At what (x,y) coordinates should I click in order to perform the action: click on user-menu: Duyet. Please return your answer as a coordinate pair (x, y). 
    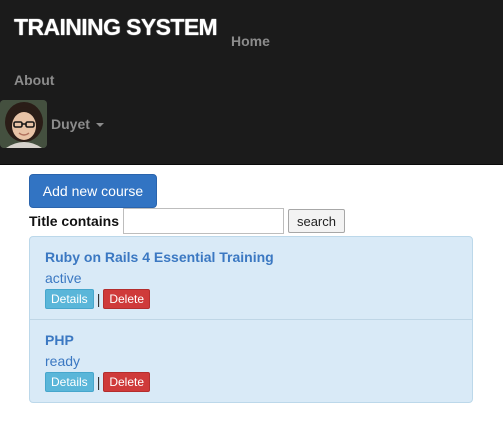
    Looking at the image, I should click on (52, 124).